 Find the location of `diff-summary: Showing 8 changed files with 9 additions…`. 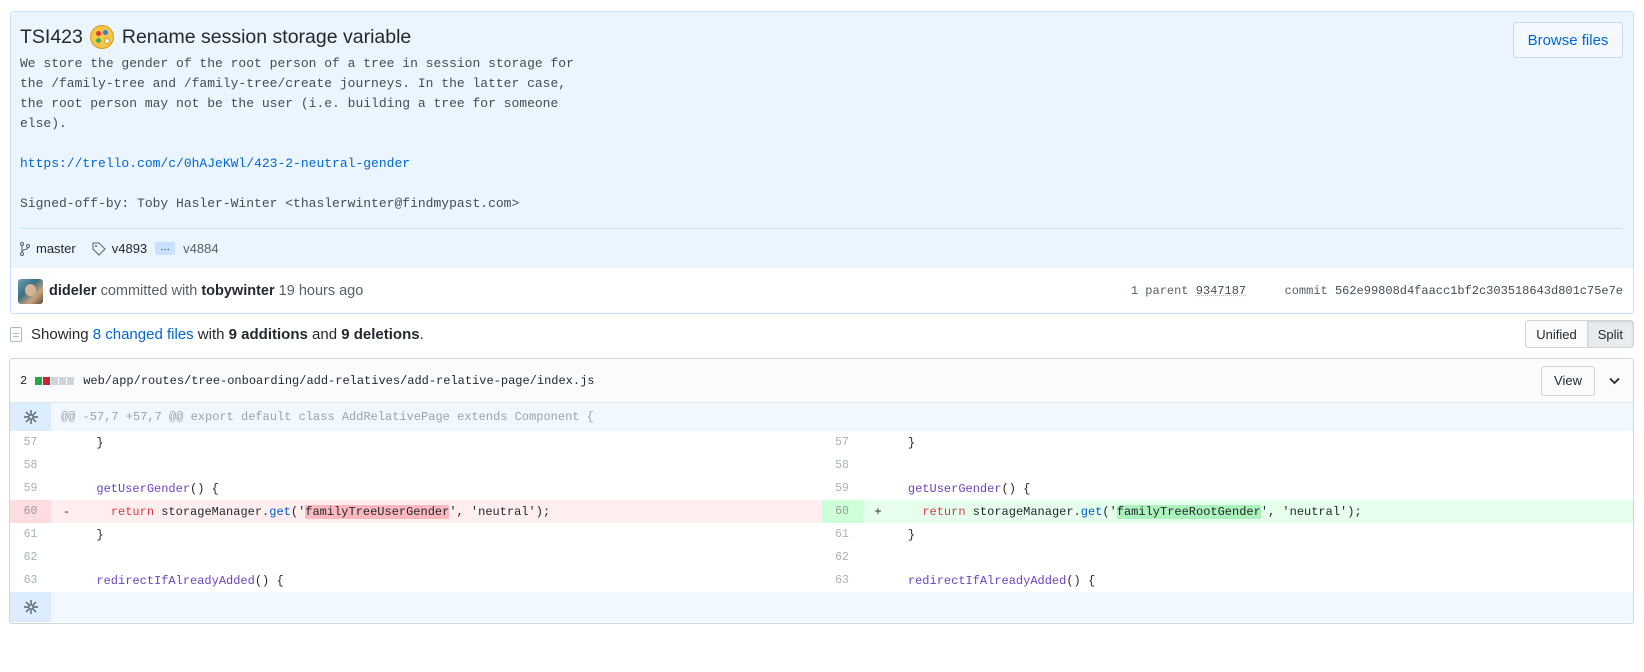

diff-summary: Showing 8 changed files with 9 additions… is located at coordinates (822, 334).